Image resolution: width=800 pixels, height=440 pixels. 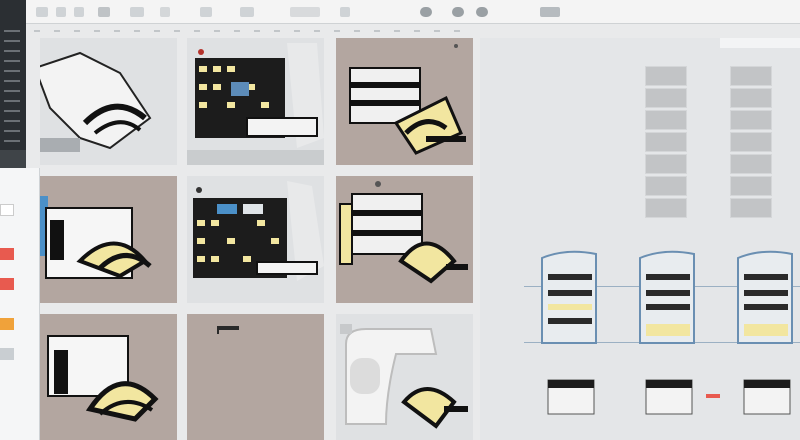 What do you see at coordinates (251, 31) in the screenshot?
I see `ruler-bar` at bounding box center [251, 31].